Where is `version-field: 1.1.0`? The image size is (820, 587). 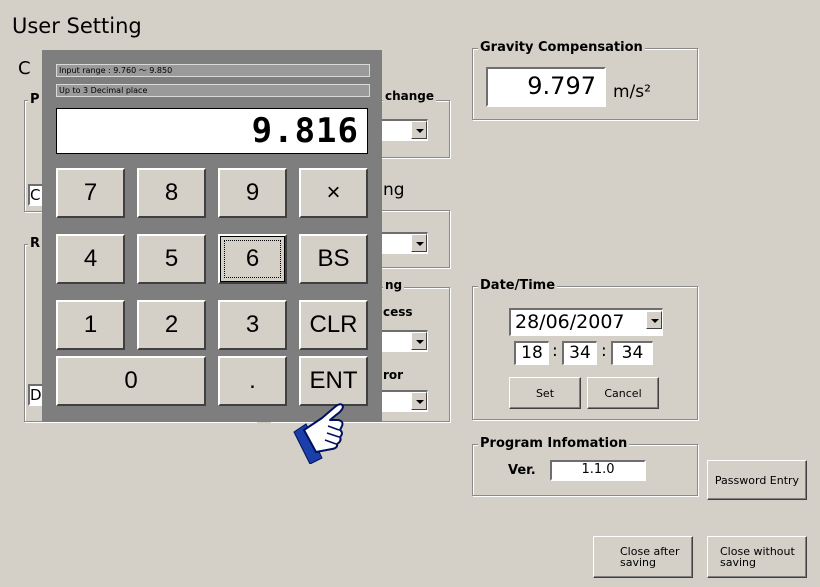
version-field: 1.1.0 is located at coordinates (598, 470).